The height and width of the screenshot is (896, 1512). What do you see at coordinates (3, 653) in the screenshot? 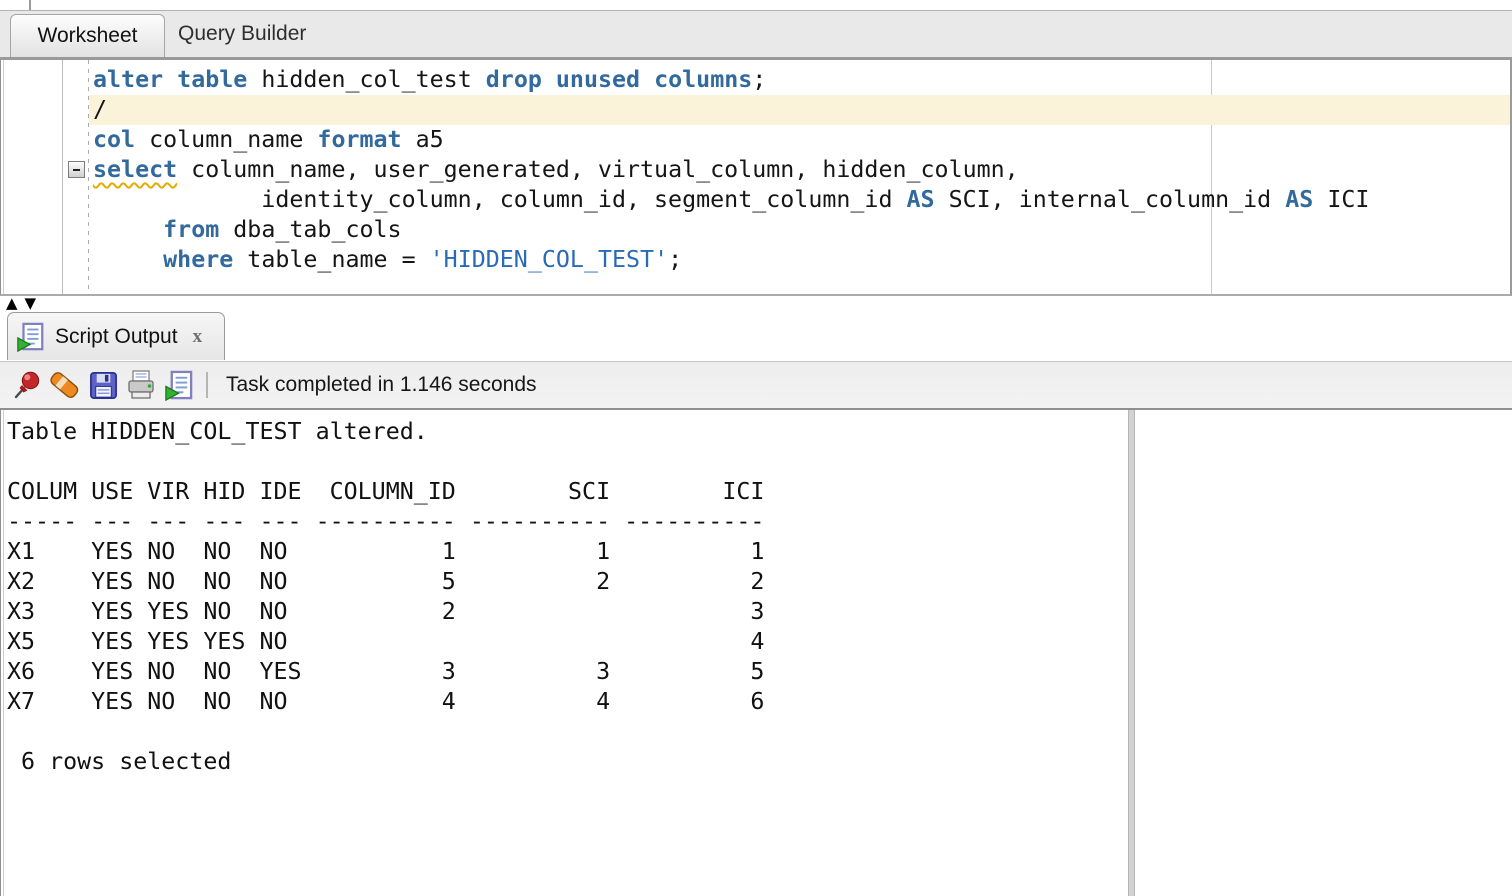
I see `output-left-border-inner` at bounding box center [3, 653].